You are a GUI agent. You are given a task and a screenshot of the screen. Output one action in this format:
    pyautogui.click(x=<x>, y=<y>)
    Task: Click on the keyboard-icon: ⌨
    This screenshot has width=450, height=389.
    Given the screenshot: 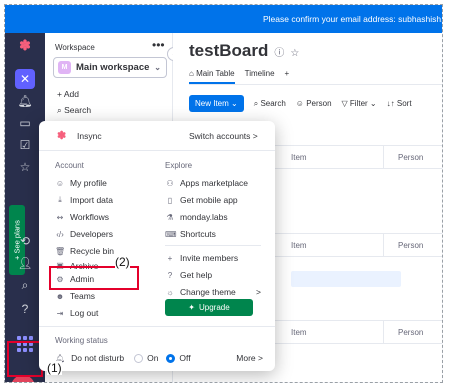 What is the action you would take?
    pyautogui.click(x=171, y=234)
    